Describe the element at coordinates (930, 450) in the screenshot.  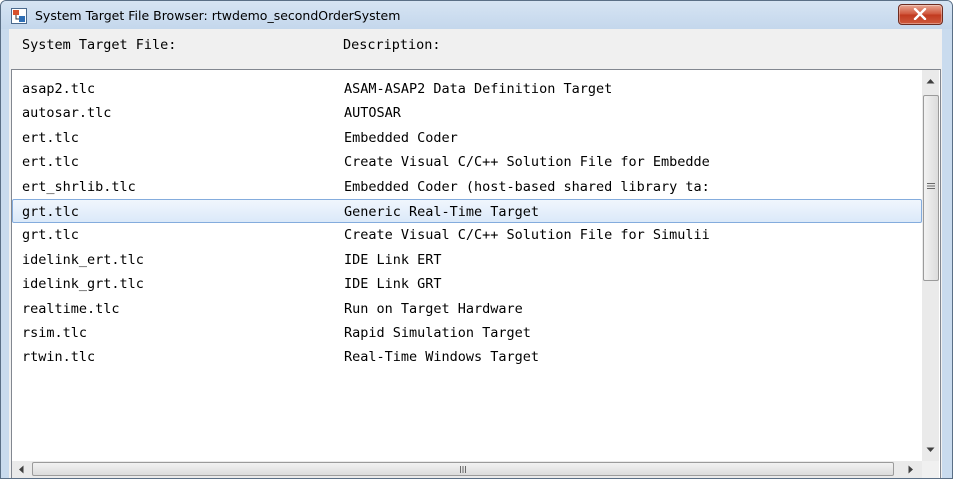
I see `arrow-down-icon` at that location.